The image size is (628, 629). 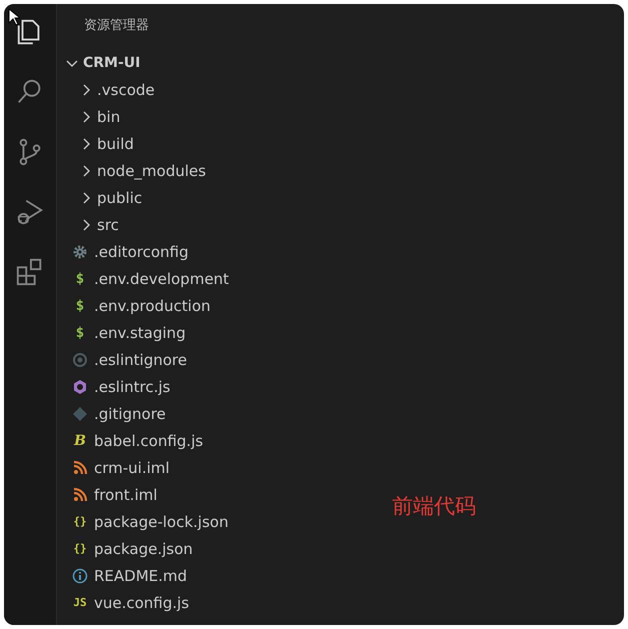 I want to click on folder-item: bin, so click(x=88, y=116).